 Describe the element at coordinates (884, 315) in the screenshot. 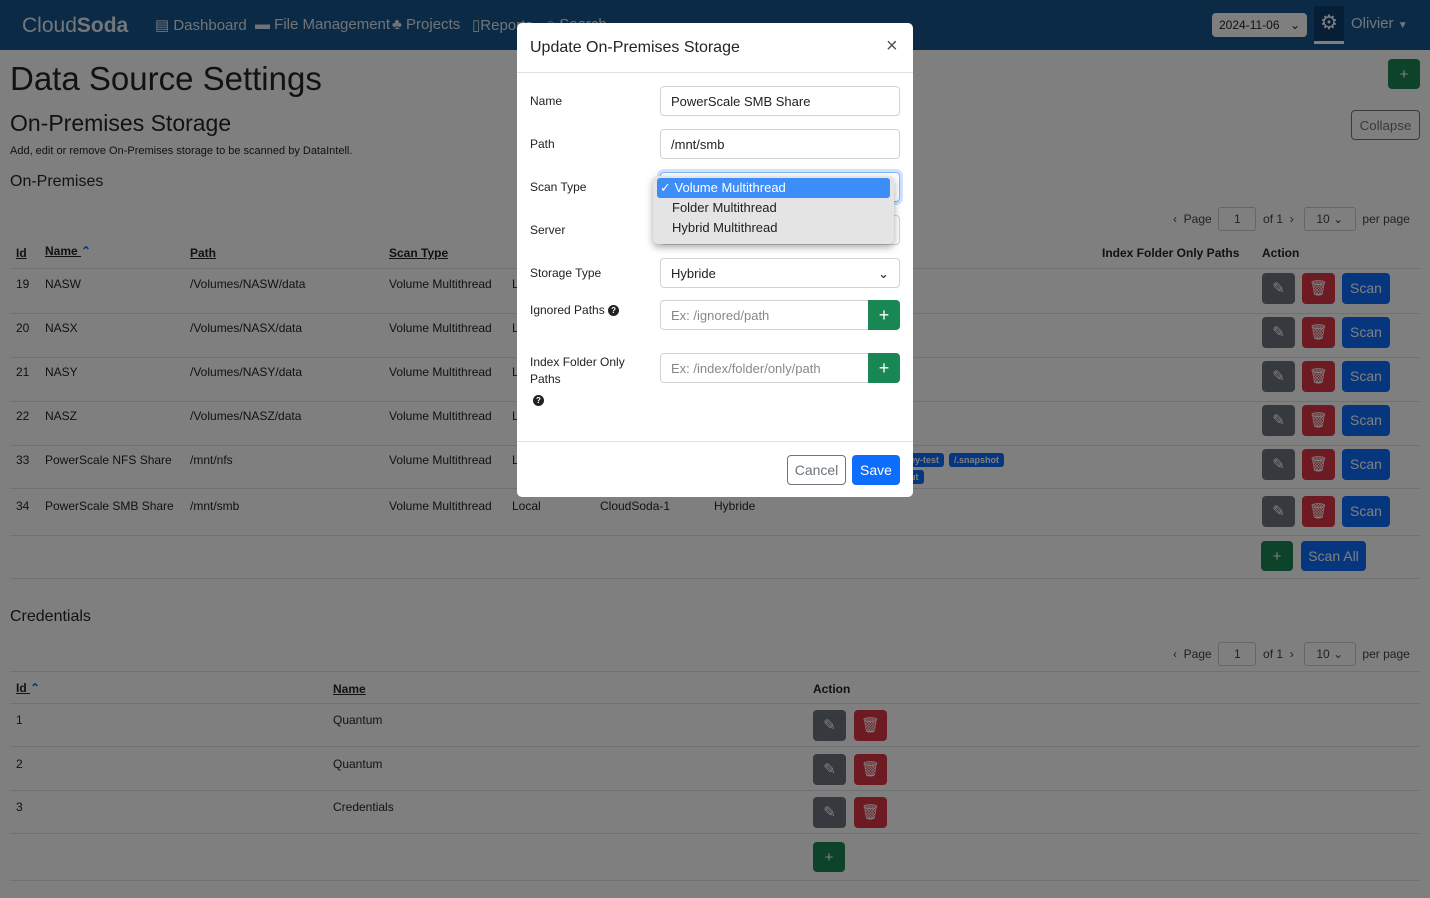

I see `add-ignored-path-button: +` at that location.